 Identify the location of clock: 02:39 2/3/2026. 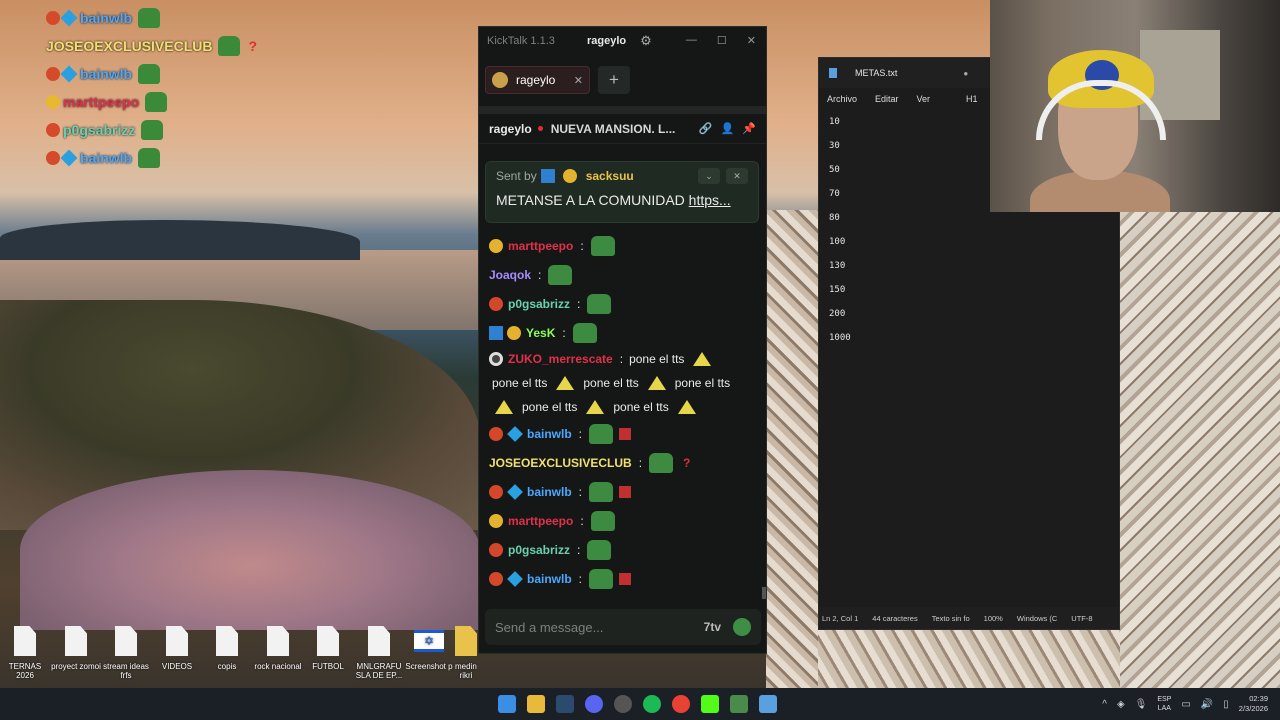
(1253, 704).